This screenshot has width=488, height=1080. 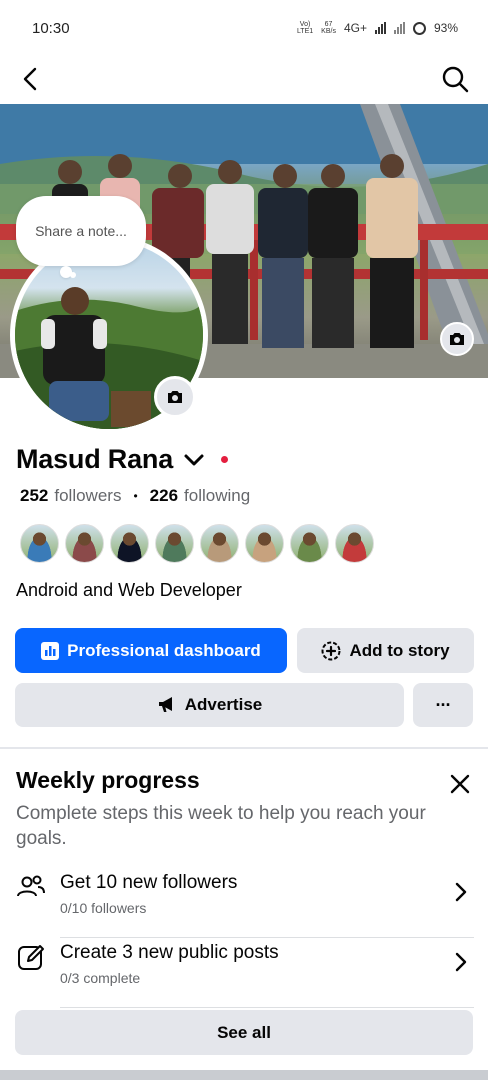 I want to click on professional-dashboard-button: Professional dashboard, so click(x=151, y=650).